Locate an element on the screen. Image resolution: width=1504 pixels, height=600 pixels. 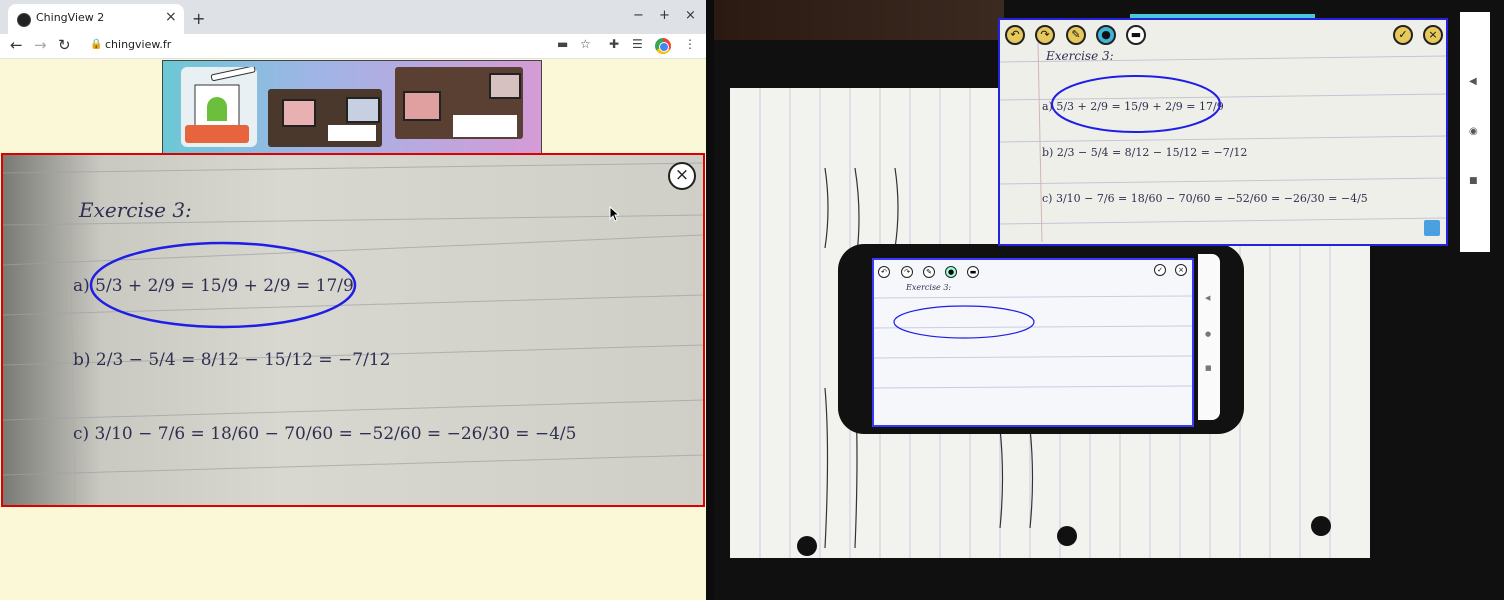
lock-icon: 🔒 is located at coordinates (96, 44).